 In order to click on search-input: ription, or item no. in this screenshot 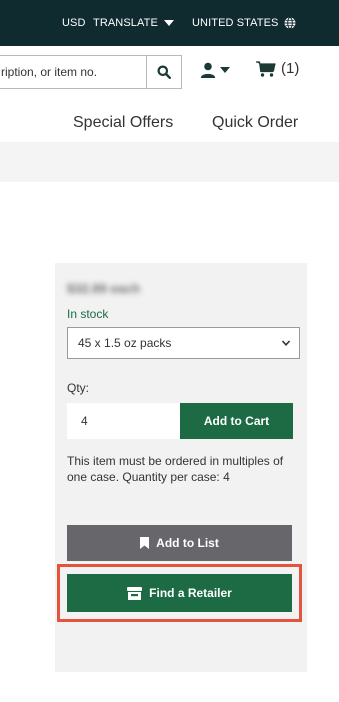, I will do `click(73, 72)`.